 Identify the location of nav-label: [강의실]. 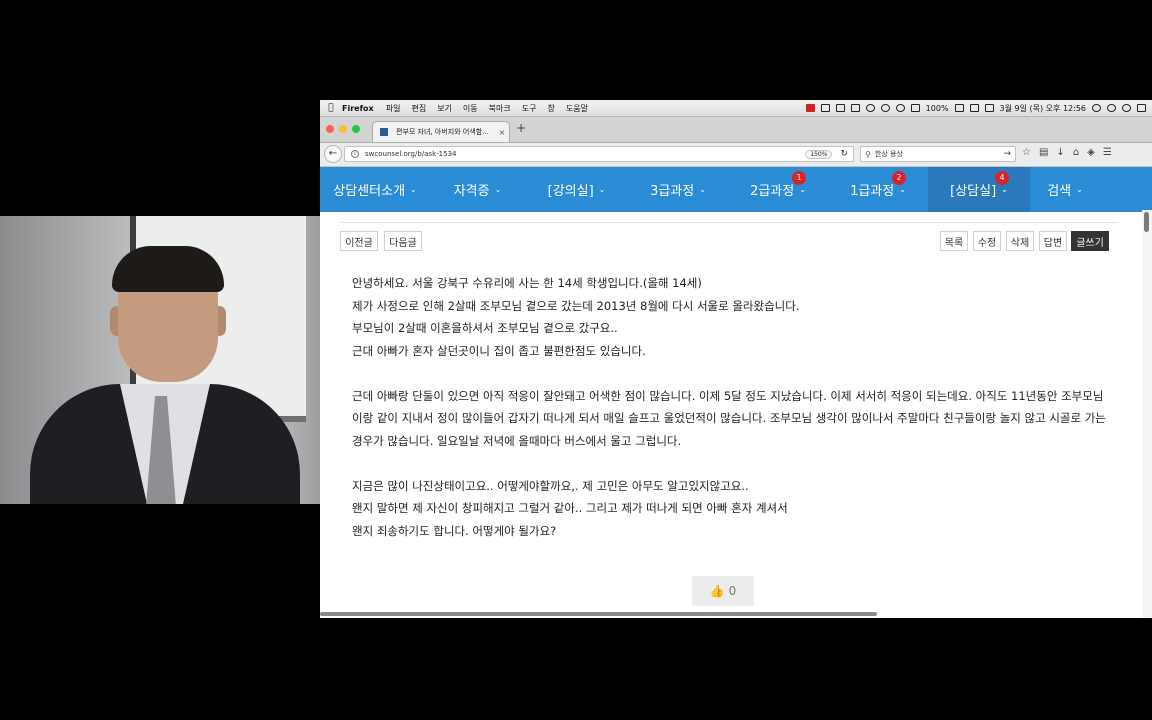
(570, 191).